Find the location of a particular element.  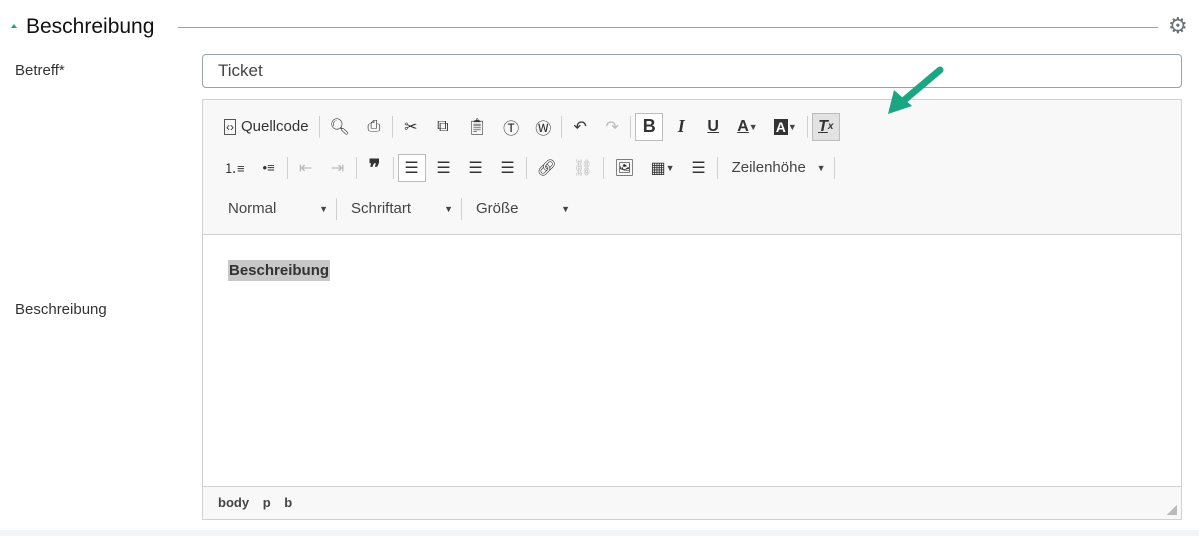

italic-icon: I is located at coordinates (681, 127).